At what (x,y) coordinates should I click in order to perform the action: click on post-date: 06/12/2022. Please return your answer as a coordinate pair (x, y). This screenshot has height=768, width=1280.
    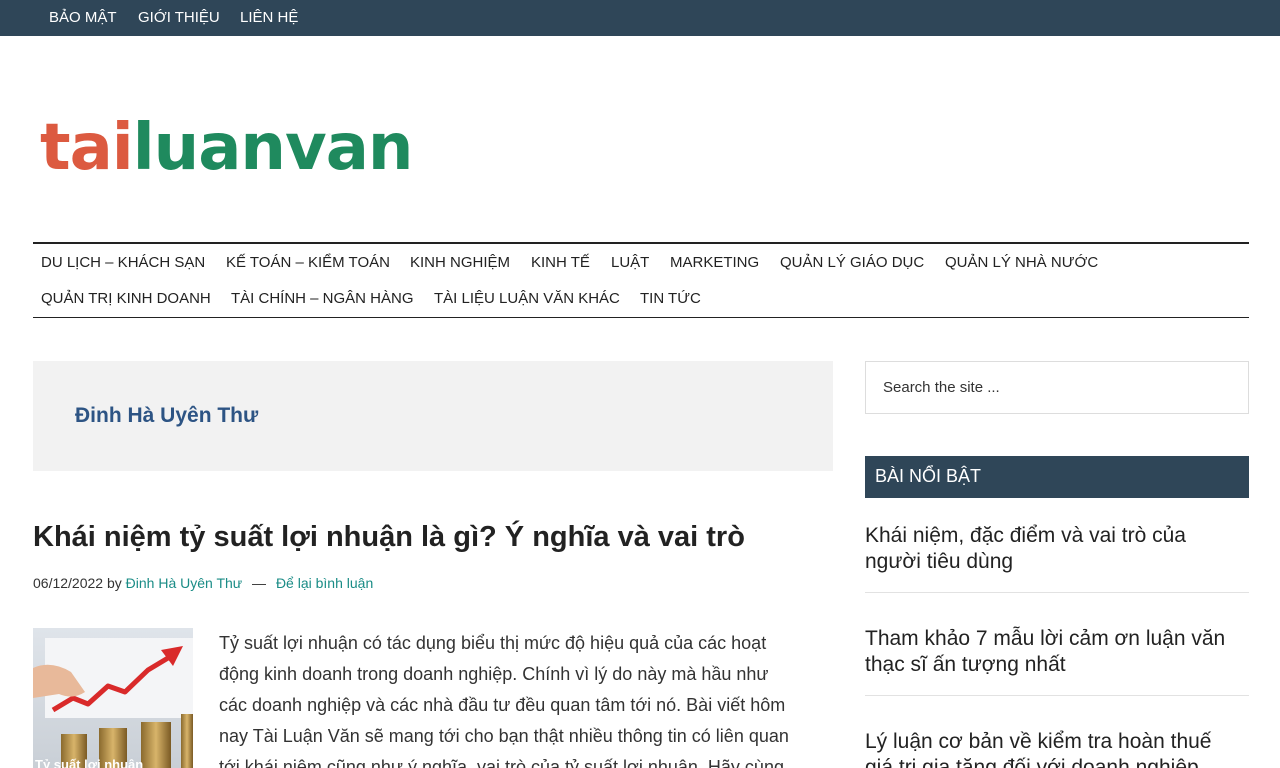
    Looking at the image, I should click on (68, 583).